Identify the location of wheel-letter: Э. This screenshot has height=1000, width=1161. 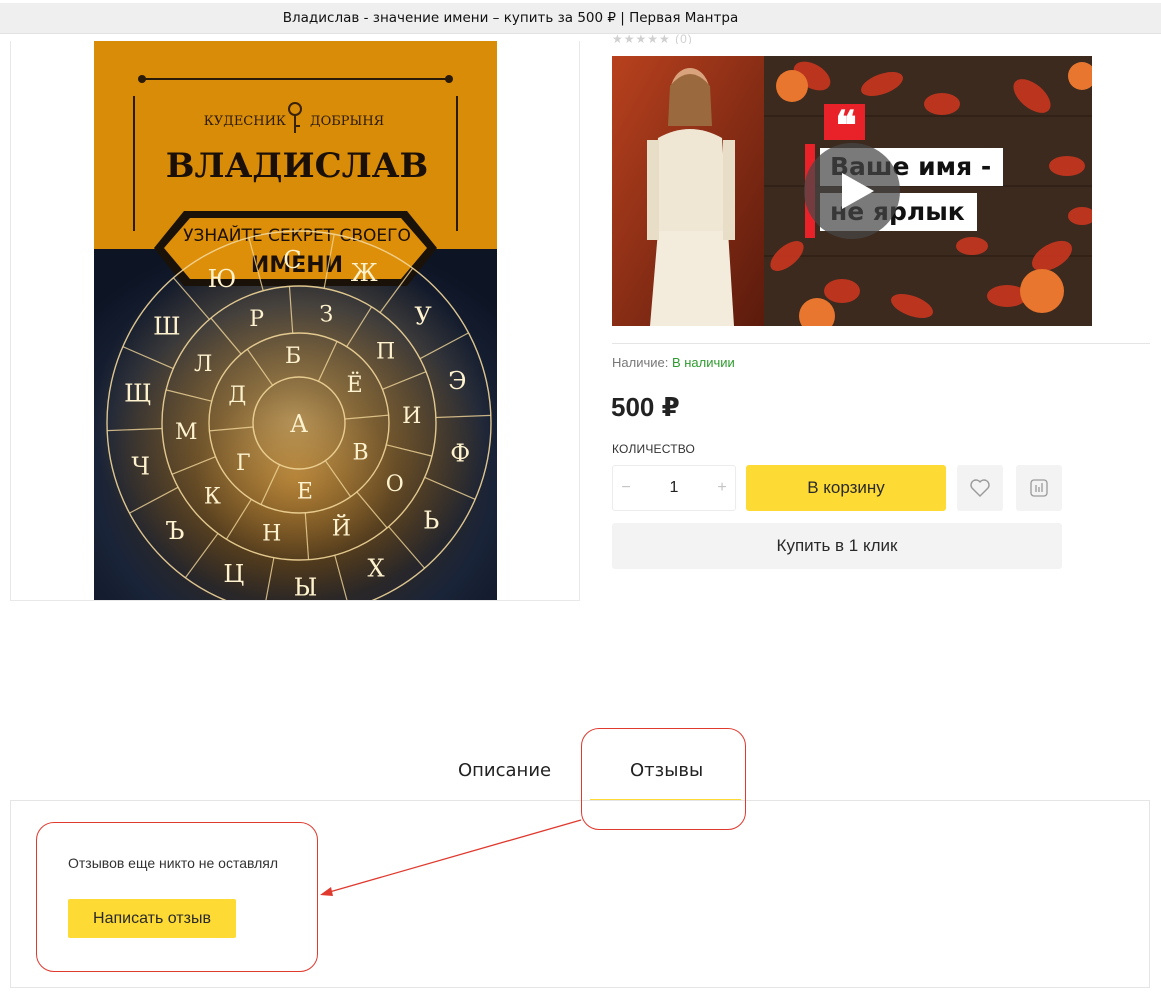
(457, 381).